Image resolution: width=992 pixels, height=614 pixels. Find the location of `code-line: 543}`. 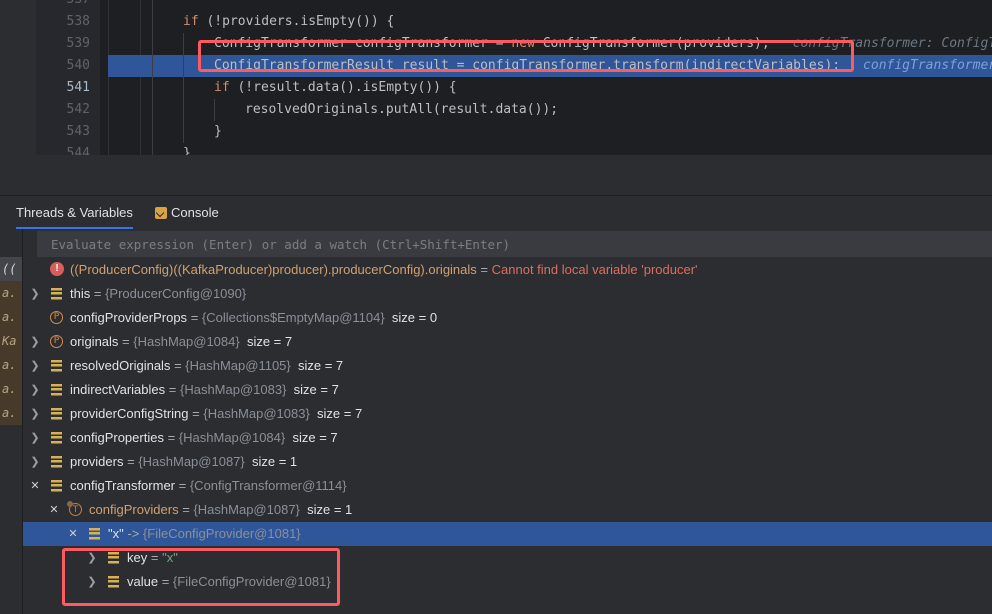

code-line: 543} is located at coordinates (496, 132).